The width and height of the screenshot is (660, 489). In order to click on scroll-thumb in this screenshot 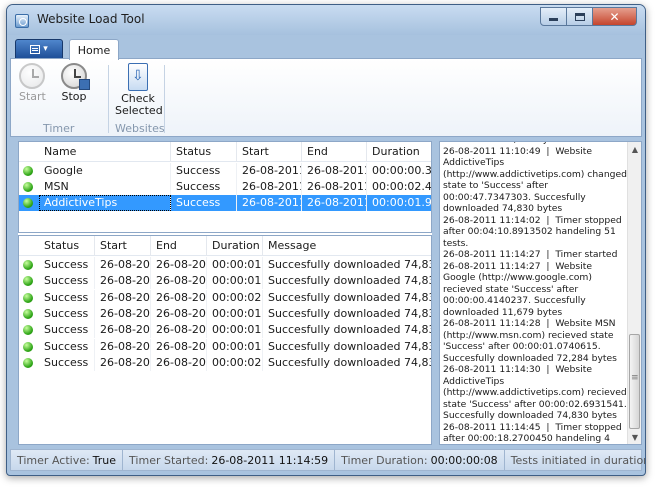, I will do `click(634, 381)`.